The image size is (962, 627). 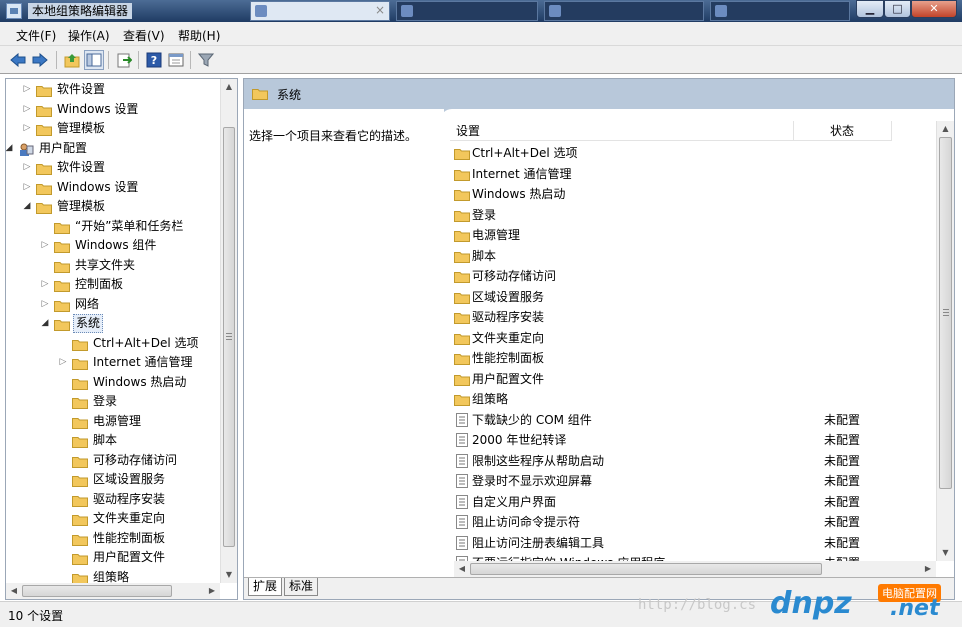 I want to click on list-setting-row: 2000 年世纪转译 未配置, so click(x=690, y=440).